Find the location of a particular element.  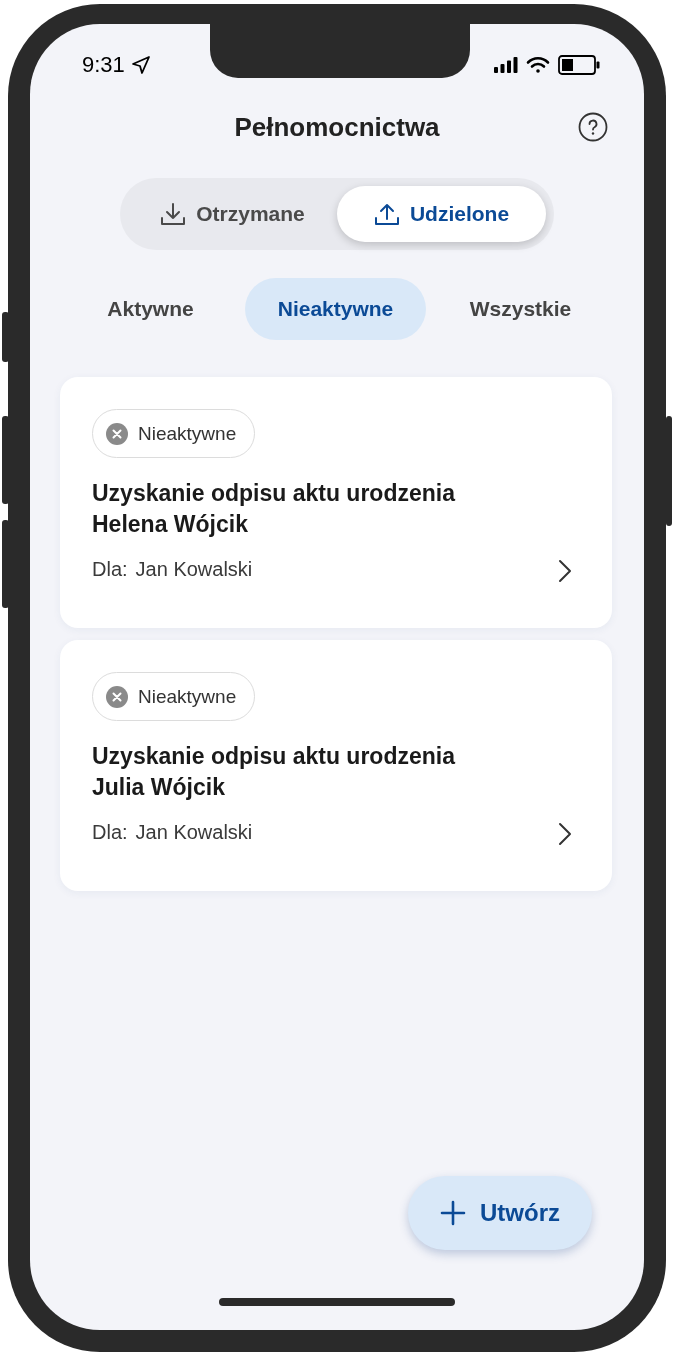

help-icon is located at coordinates (593, 127).